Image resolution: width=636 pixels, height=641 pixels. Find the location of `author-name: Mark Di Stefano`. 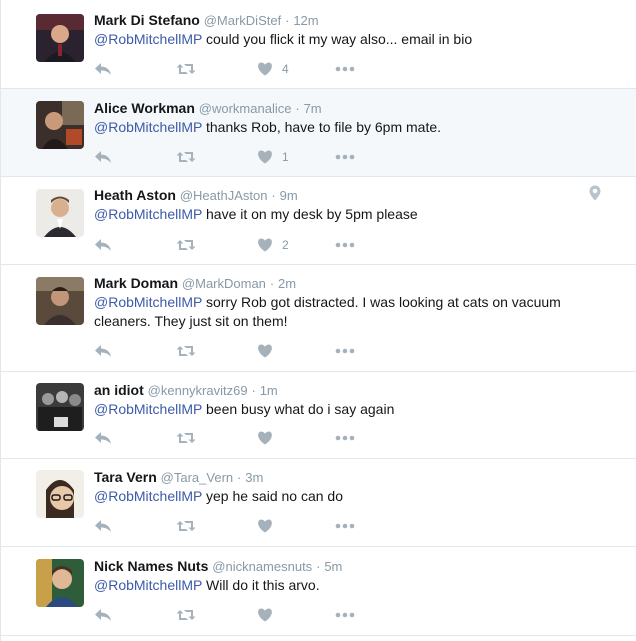

author-name: Mark Di Stefano is located at coordinates (147, 20).